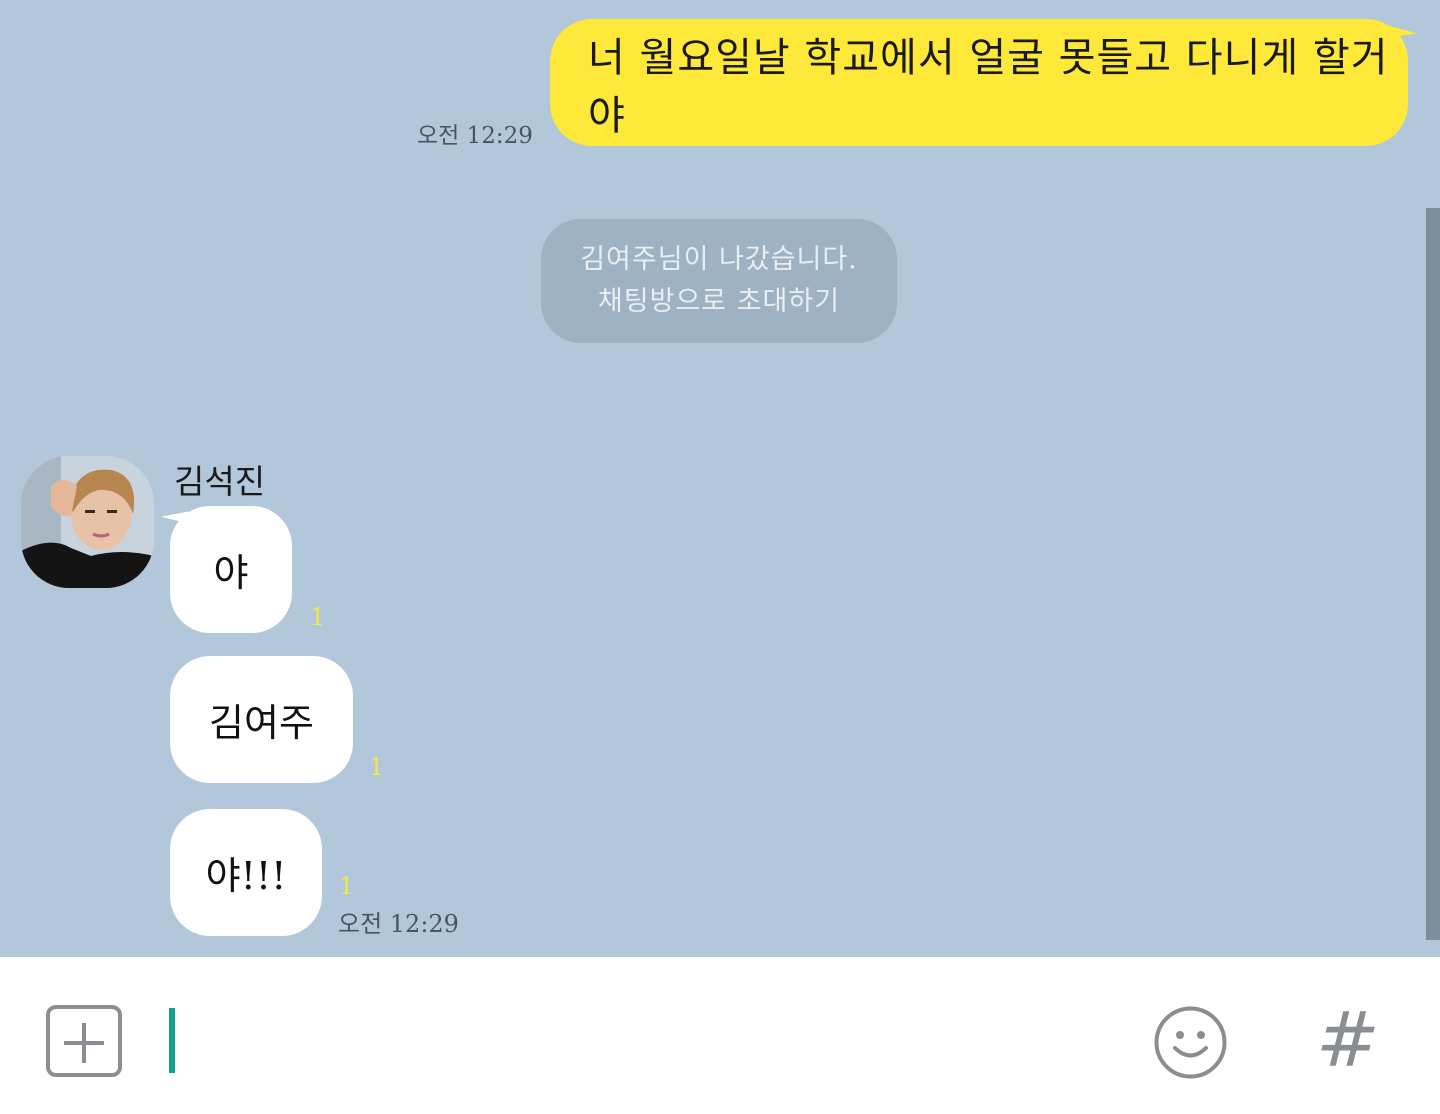  I want to click on incoming-message-bubble: 김여주, so click(261, 719).